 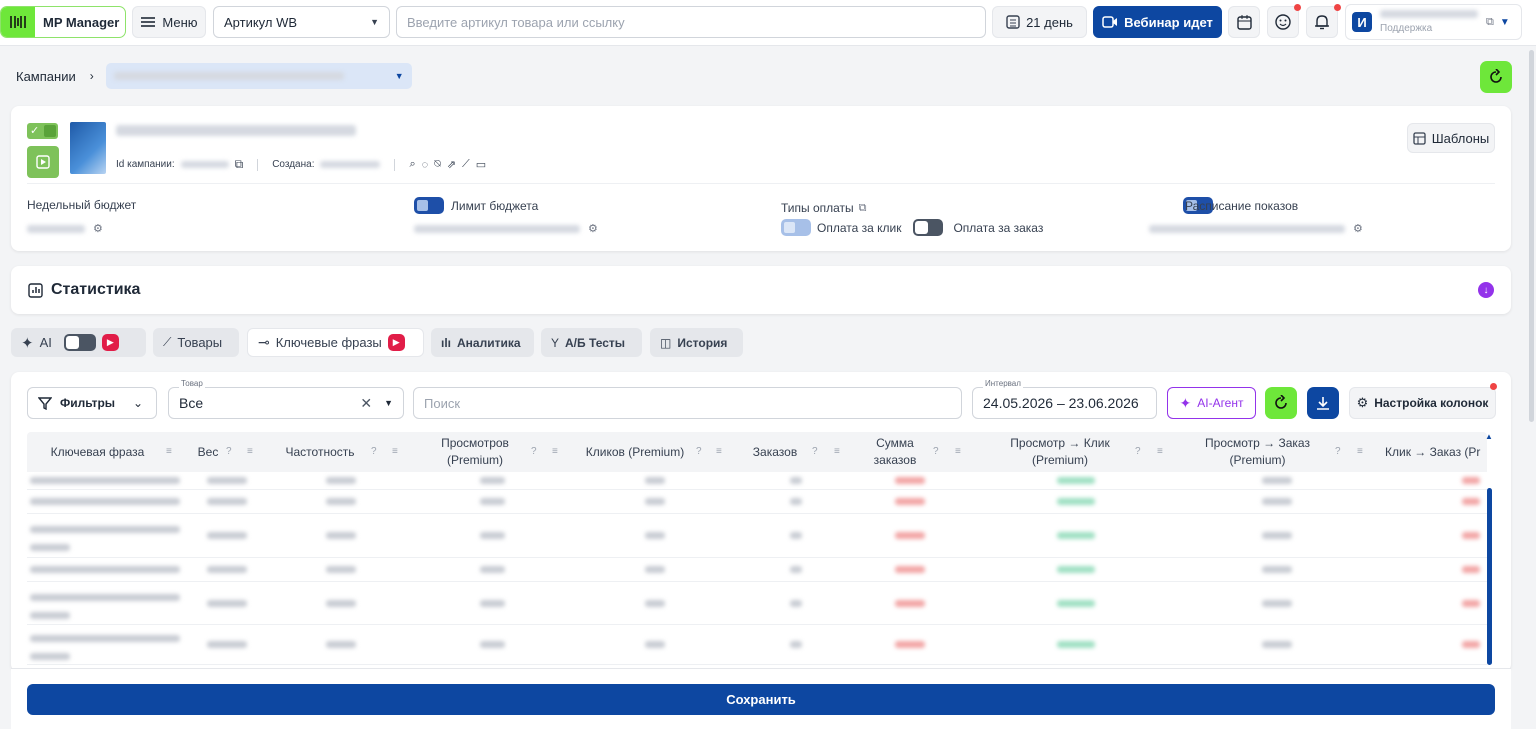 What do you see at coordinates (286, 399) in the screenshot?
I see `product-select: Товар Все ✕ ▼` at bounding box center [286, 399].